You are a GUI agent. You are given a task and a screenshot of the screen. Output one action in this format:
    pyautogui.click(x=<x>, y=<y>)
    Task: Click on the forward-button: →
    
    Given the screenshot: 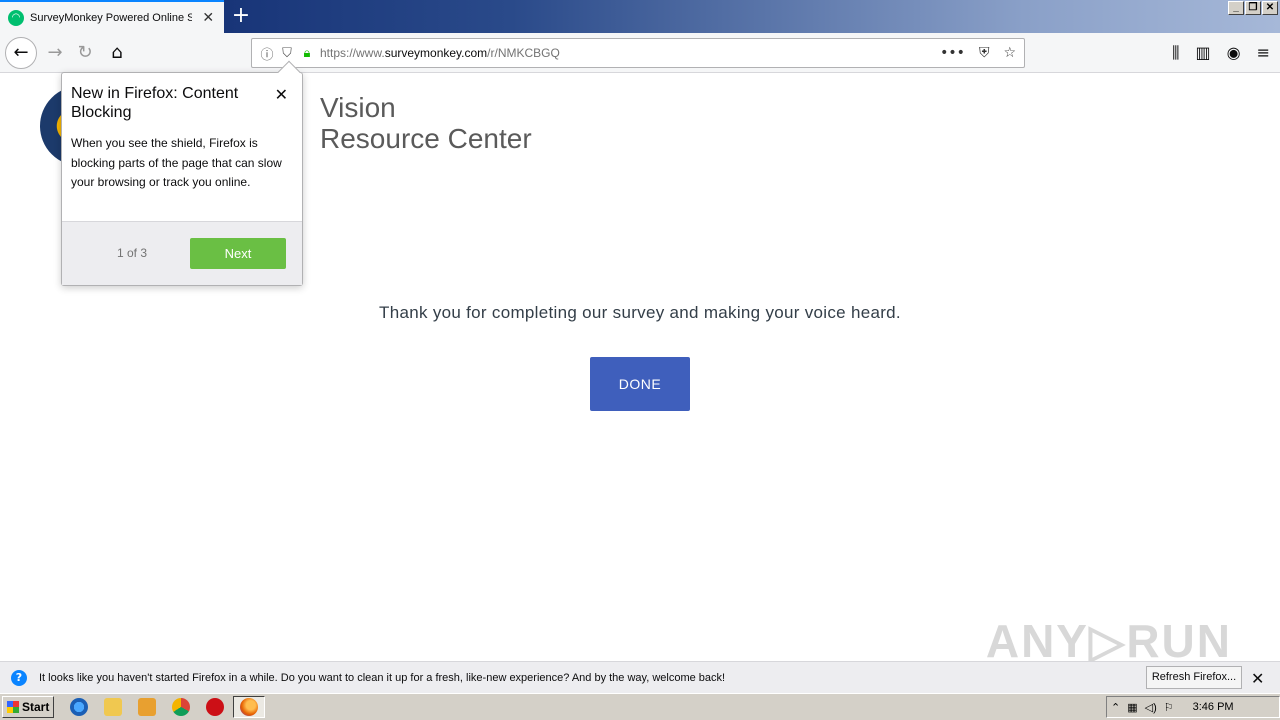 What is the action you would take?
    pyautogui.click(x=55, y=53)
    